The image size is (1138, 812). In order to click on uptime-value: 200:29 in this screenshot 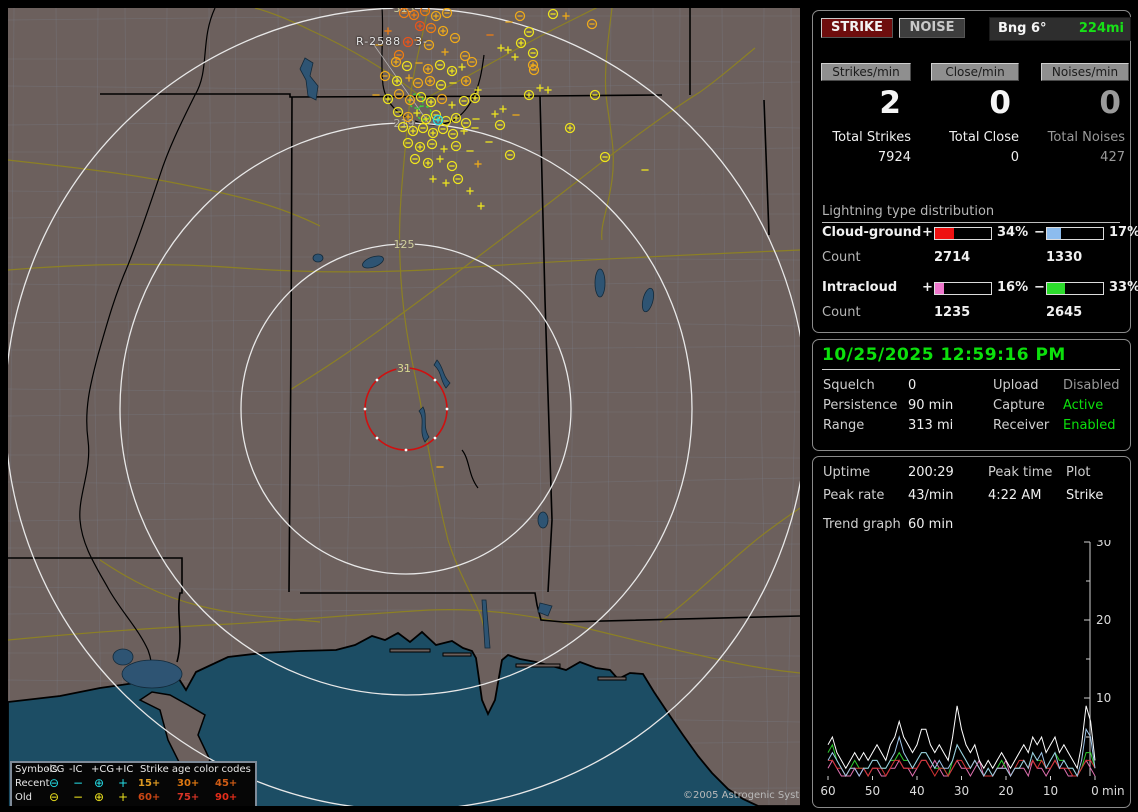, I will do `click(931, 472)`.